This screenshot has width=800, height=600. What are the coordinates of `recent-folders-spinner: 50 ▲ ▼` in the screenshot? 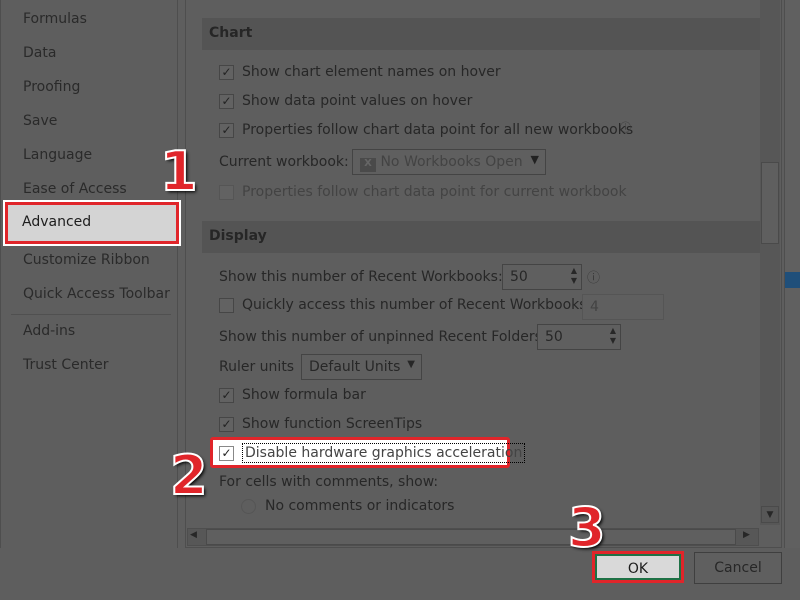 It's located at (579, 337).